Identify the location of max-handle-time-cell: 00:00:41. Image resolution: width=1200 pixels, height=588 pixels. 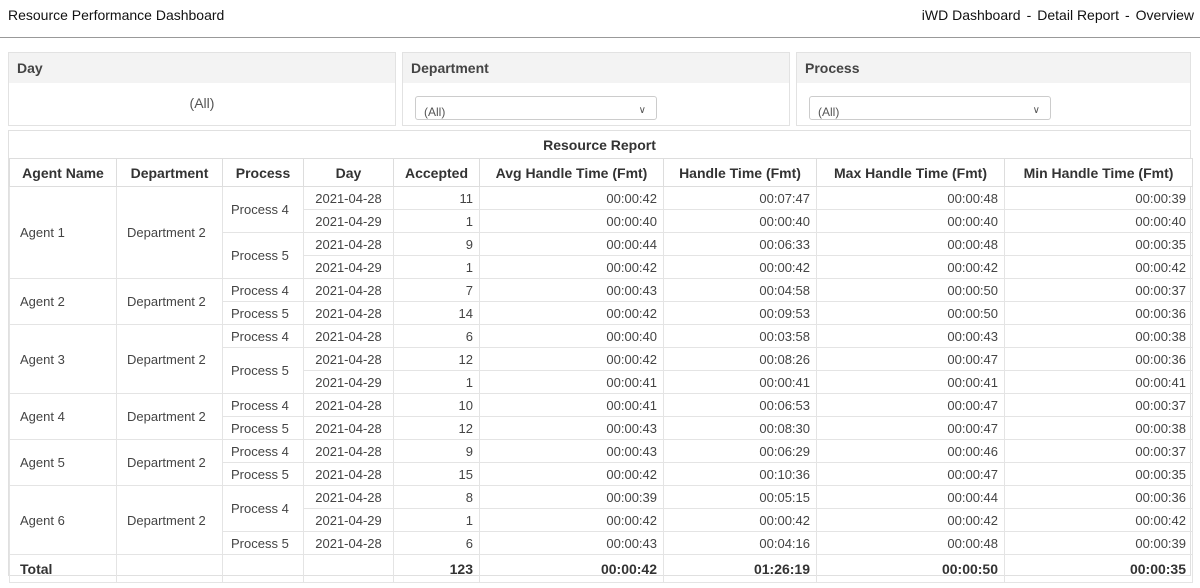
(910, 382).